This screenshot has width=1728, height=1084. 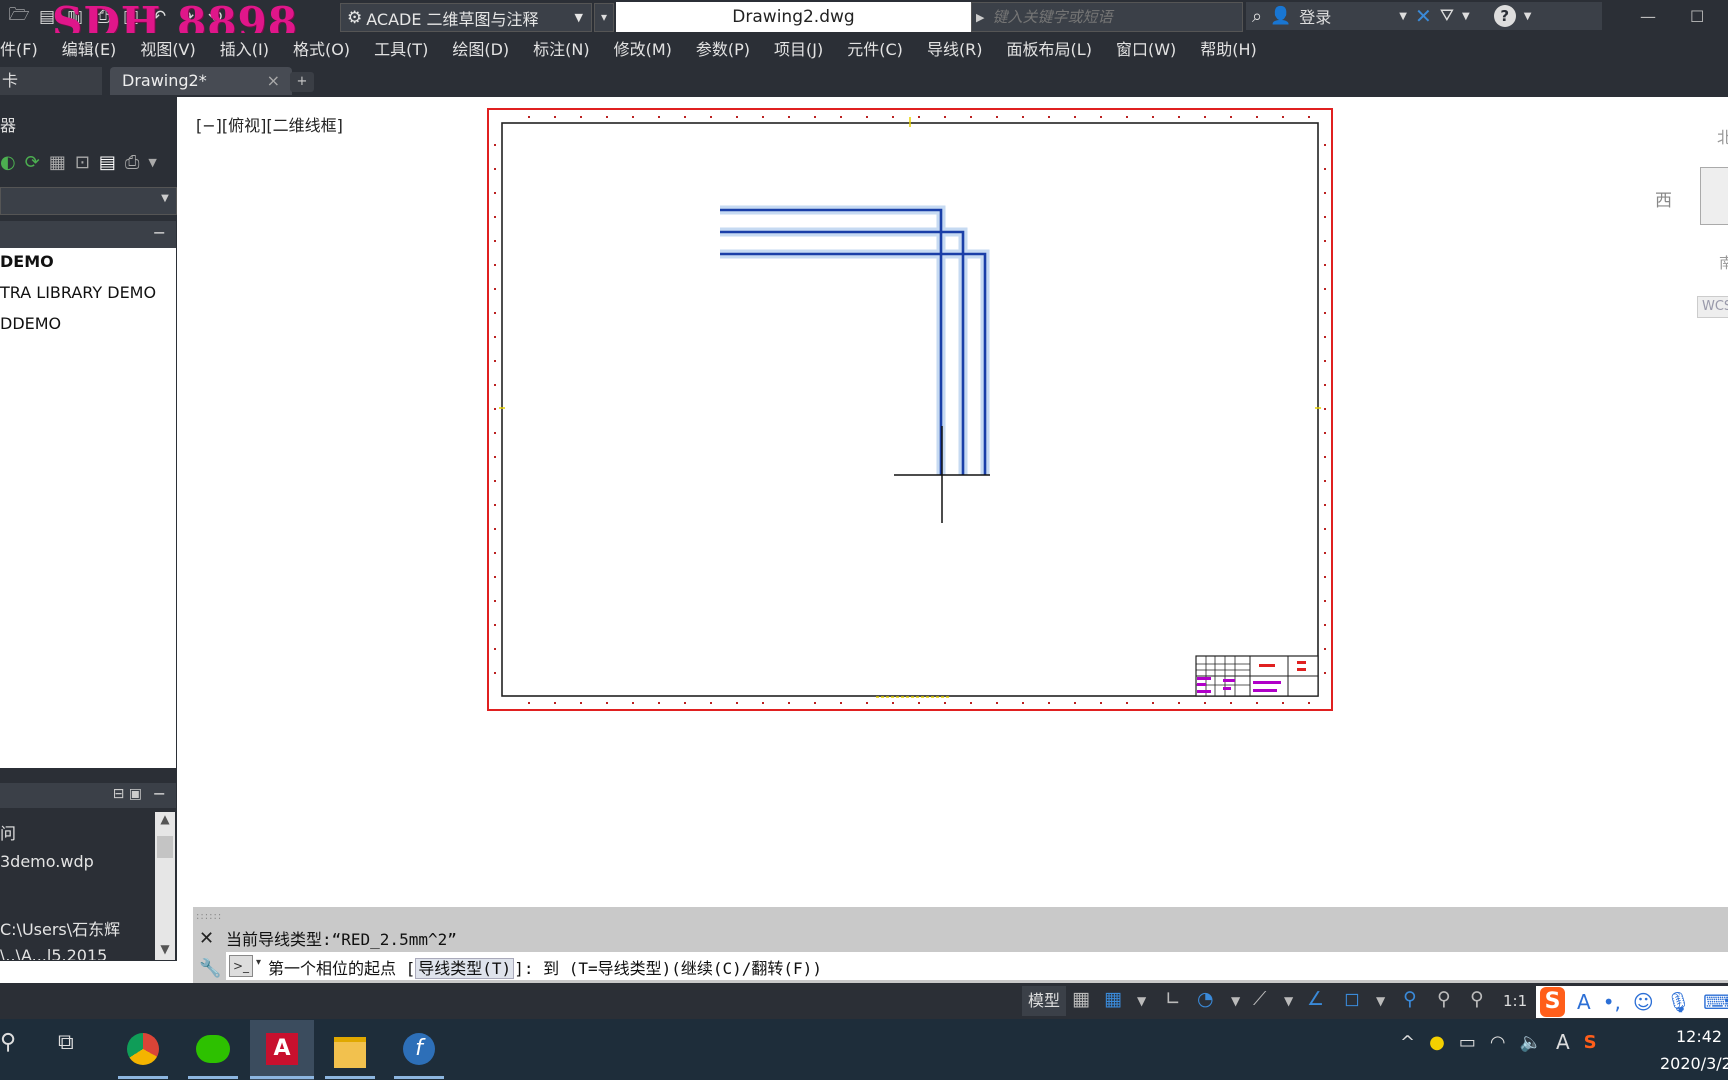 What do you see at coordinates (1498, 1042) in the screenshot?
I see `wifi-icon: ◠` at bounding box center [1498, 1042].